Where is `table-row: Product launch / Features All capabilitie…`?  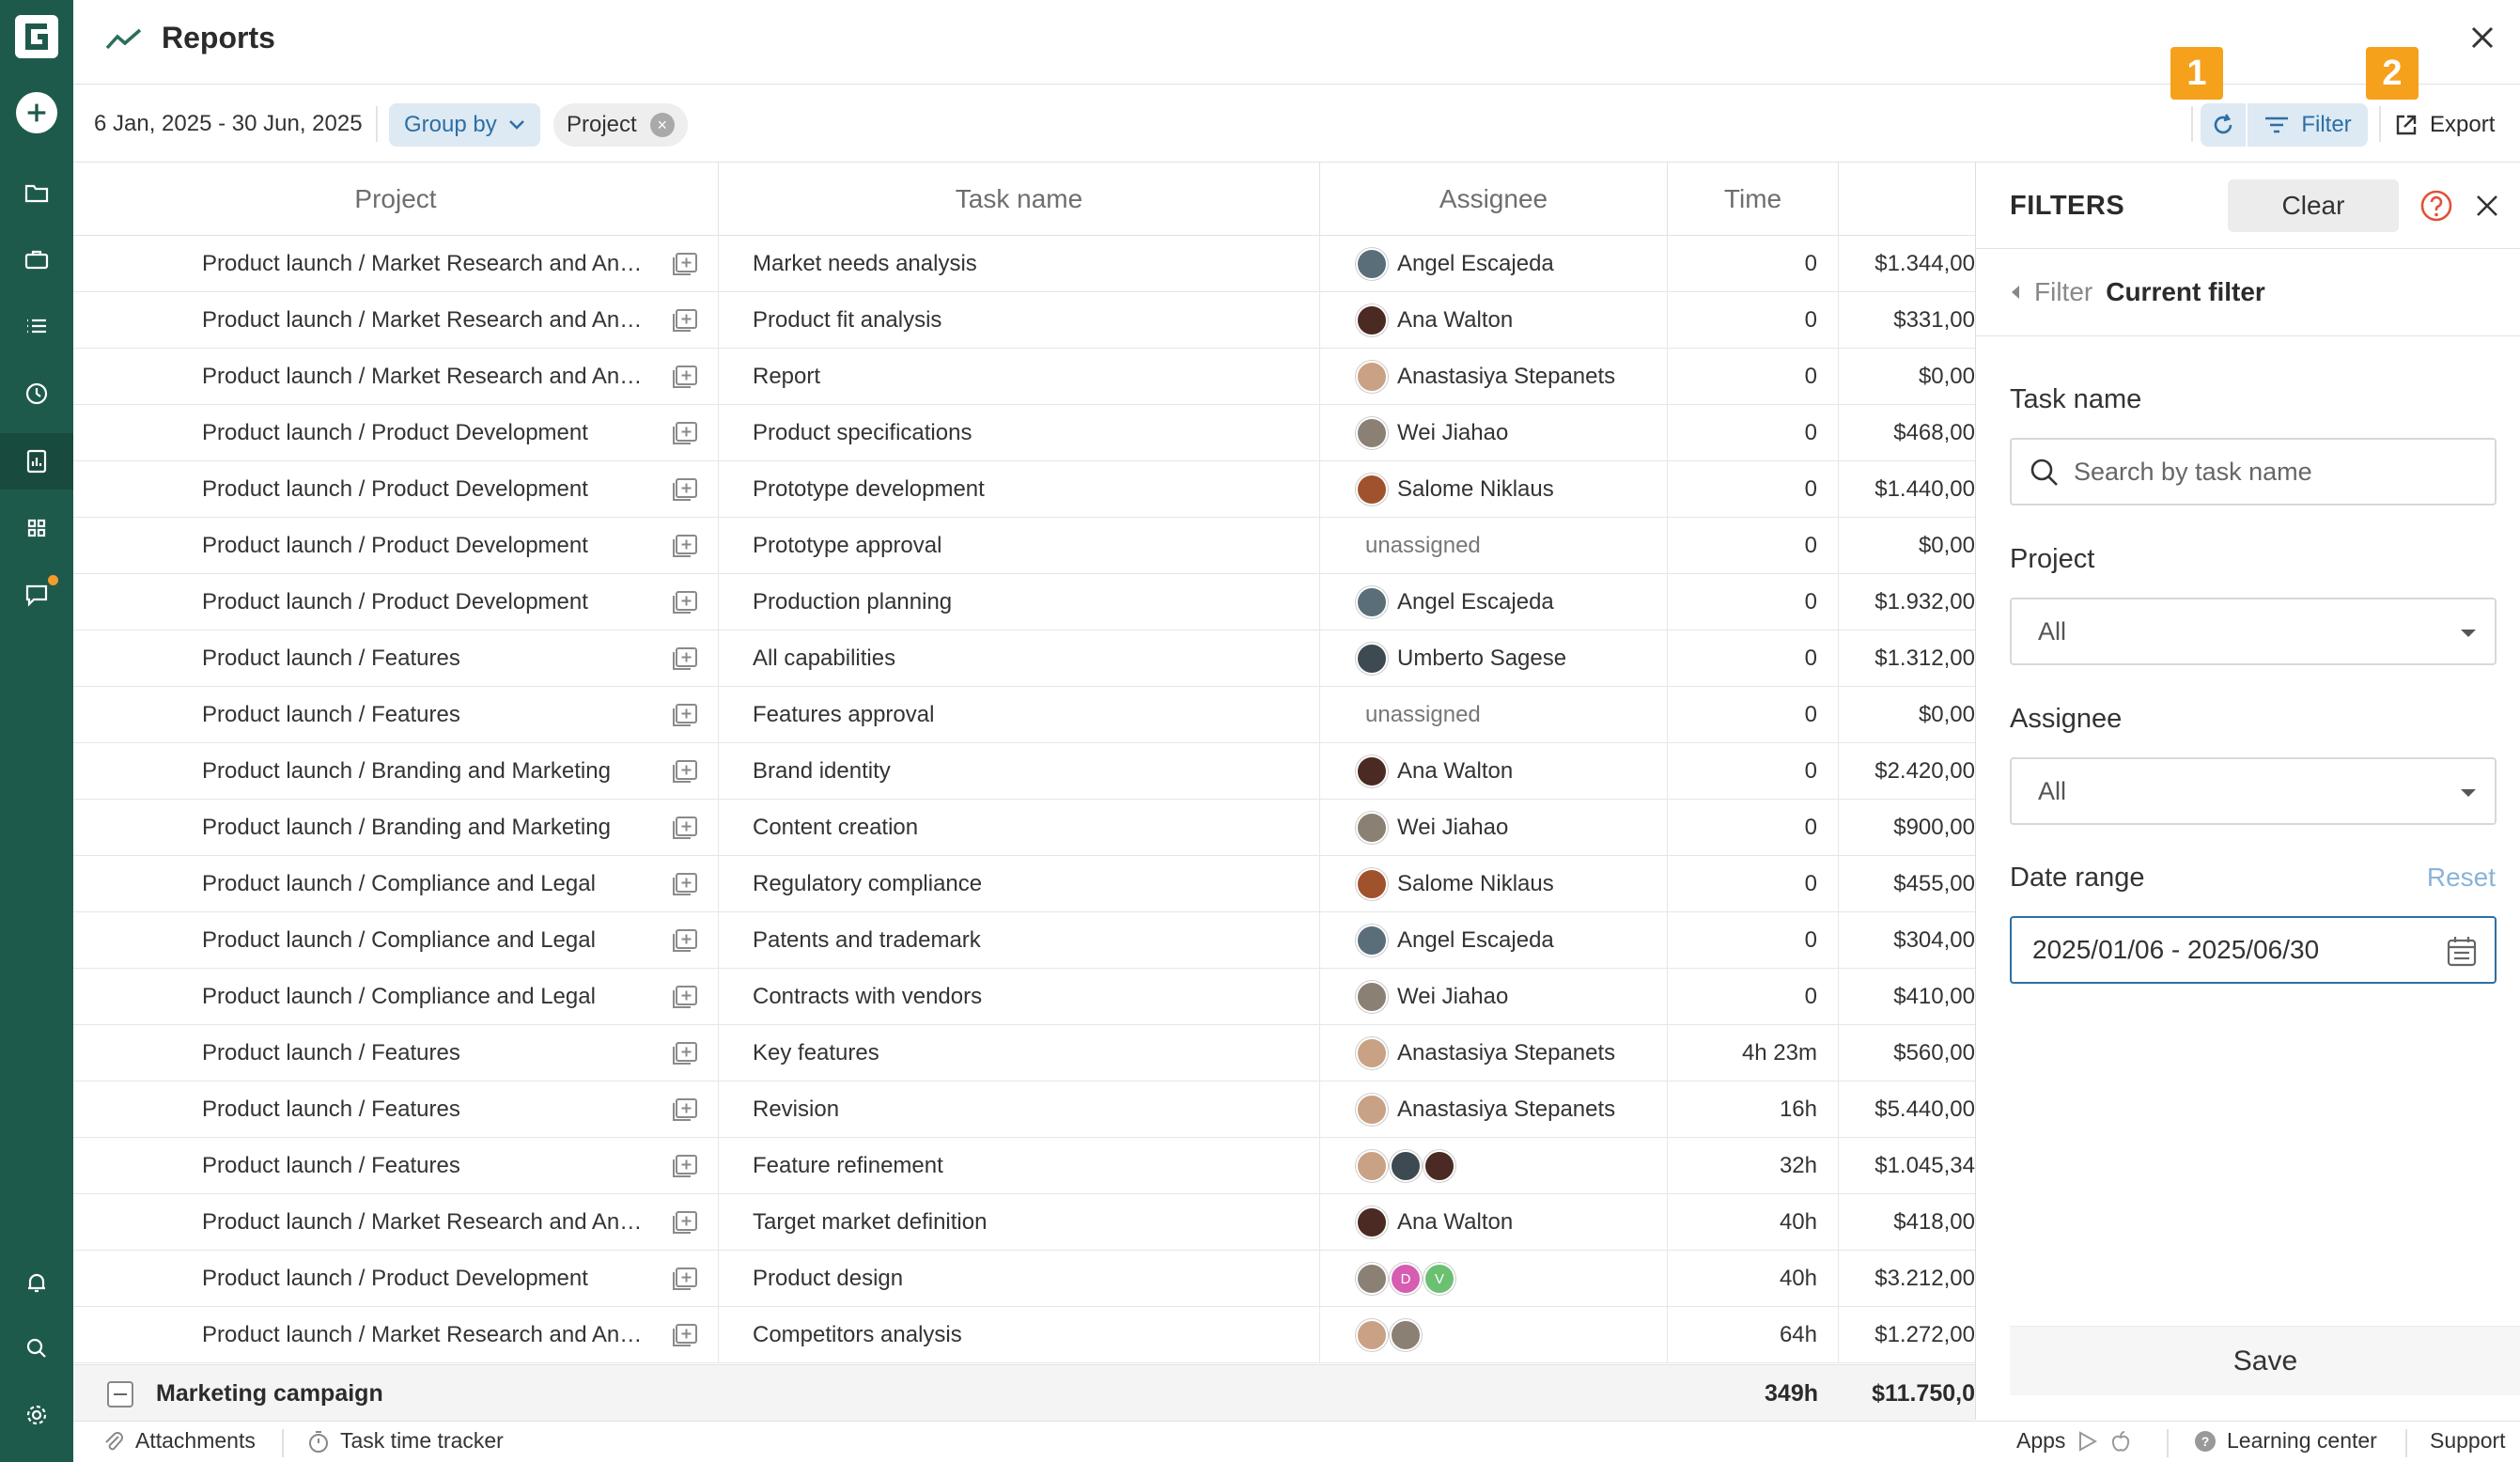 table-row: Product launch / Features All capabilitie… is located at coordinates (1024, 658).